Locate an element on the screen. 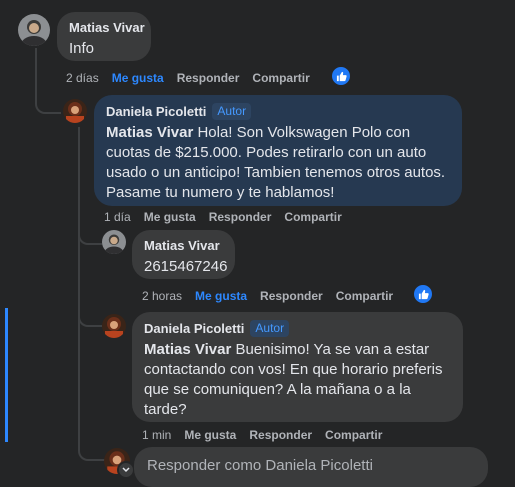 This screenshot has height=487, width=515. comment-actions: 1 día Me gusta Responder Compartir is located at coordinates (229, 217).